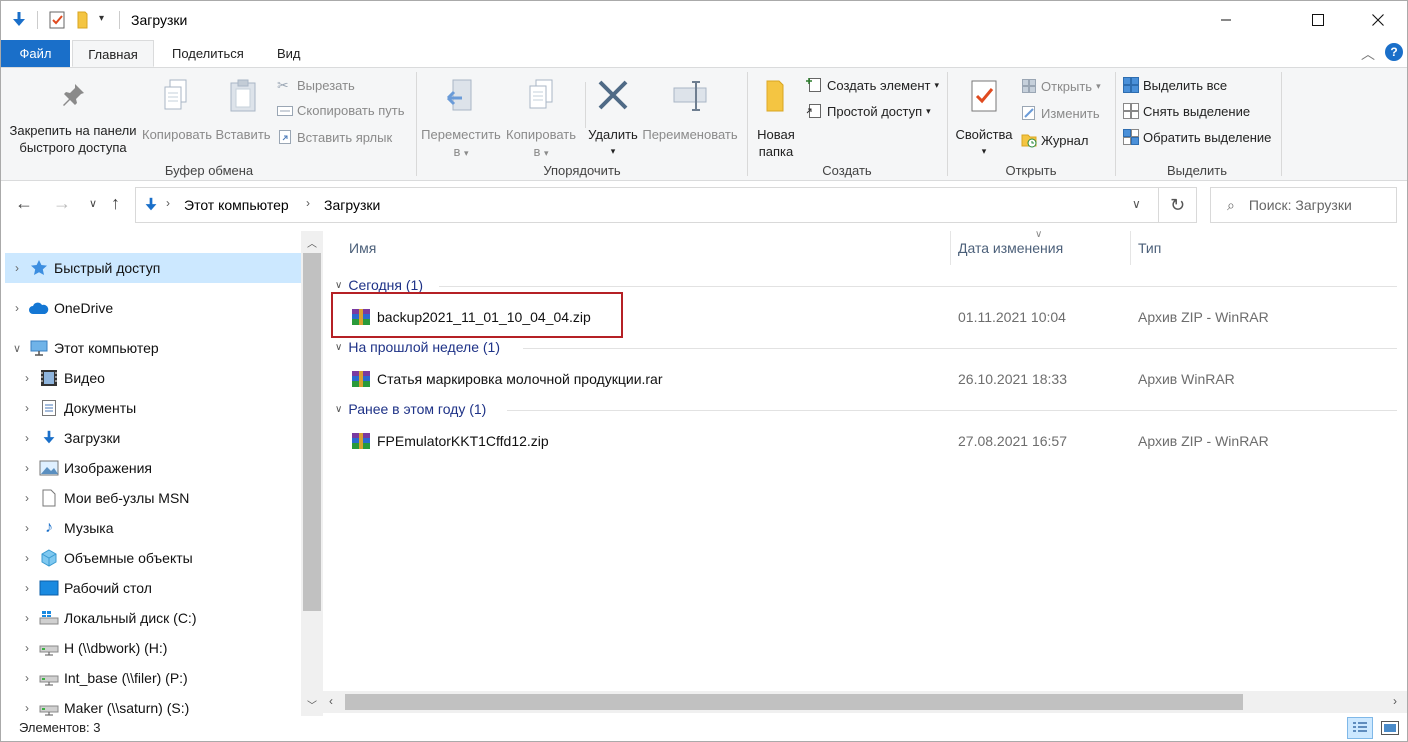  Describe the element at coordinates (163, 678) in the screenshot. I see `tree-item-network-drive-p: › Int_base (\\filer) (P:)` at that location.